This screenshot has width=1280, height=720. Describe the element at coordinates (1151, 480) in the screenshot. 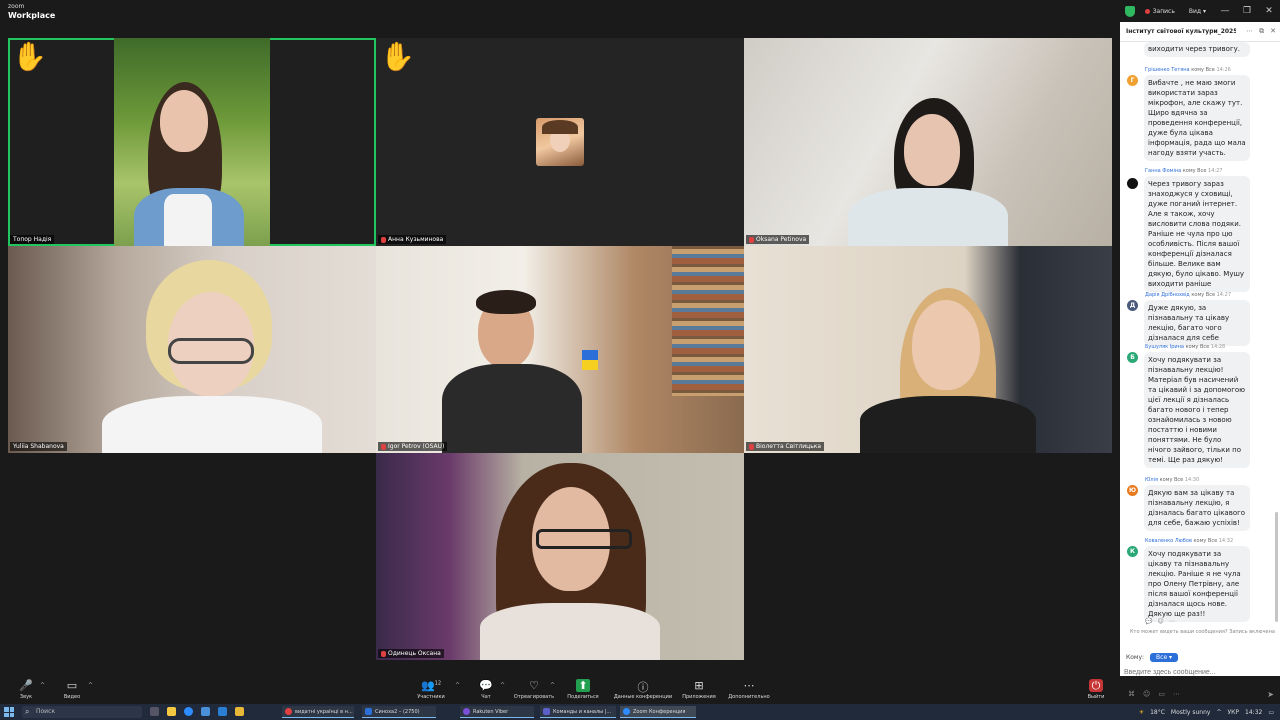

I see `sender-name: Юлія` at that location.